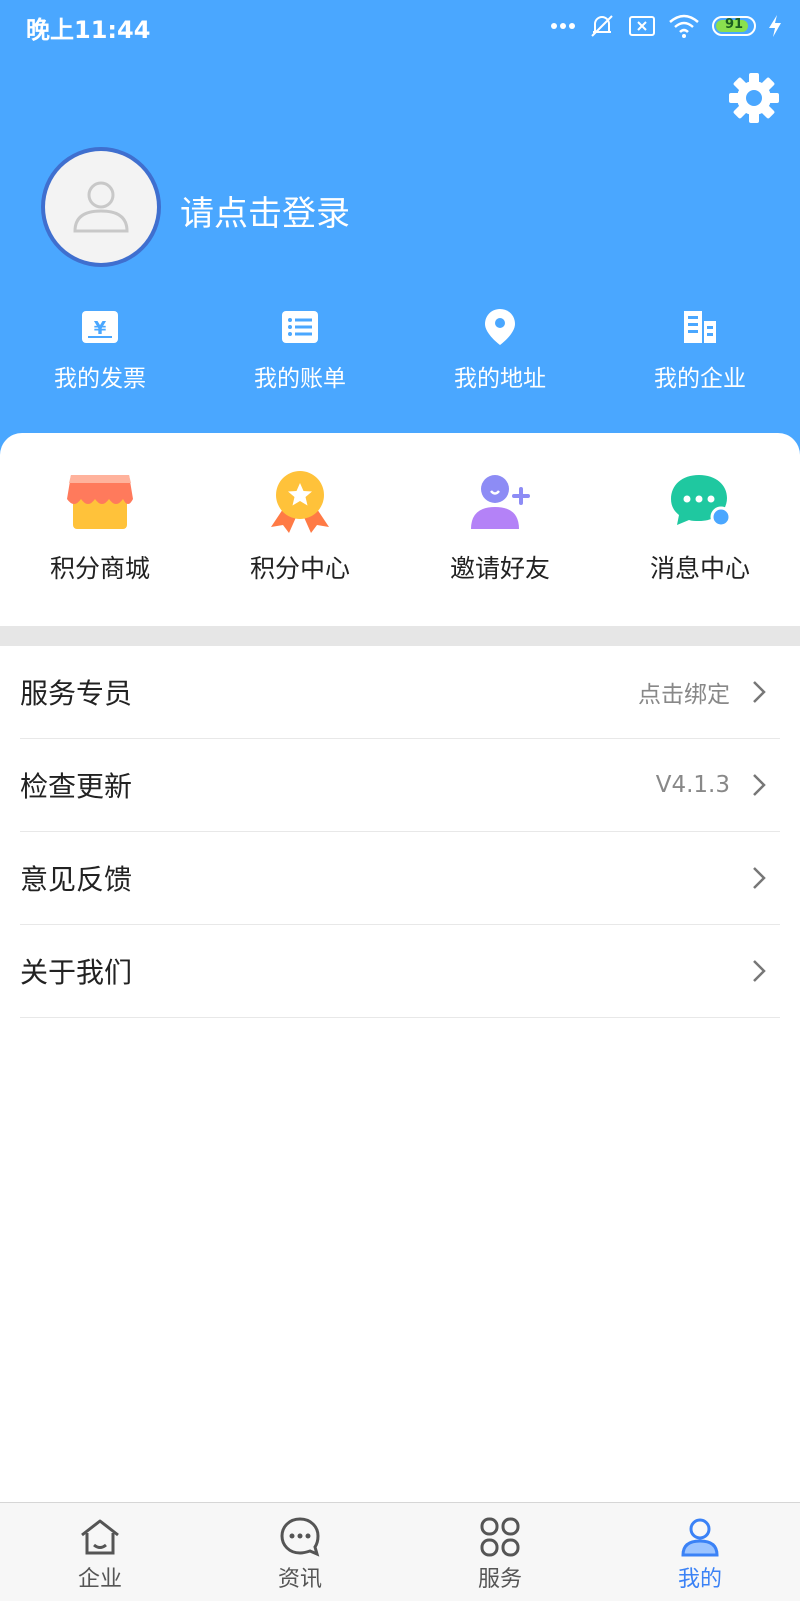 The image size is (800, 1601). What do you see at coordinates (700, 1537) in the screenshot?
I see `user-icon` at bounding box center [700, 1537].